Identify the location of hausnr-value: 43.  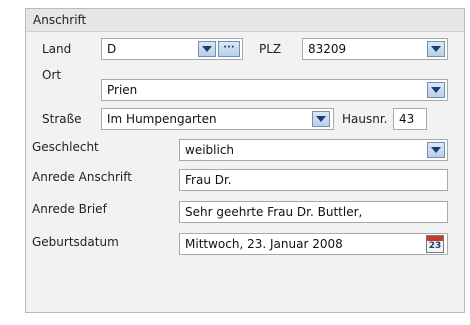
(407, 119).